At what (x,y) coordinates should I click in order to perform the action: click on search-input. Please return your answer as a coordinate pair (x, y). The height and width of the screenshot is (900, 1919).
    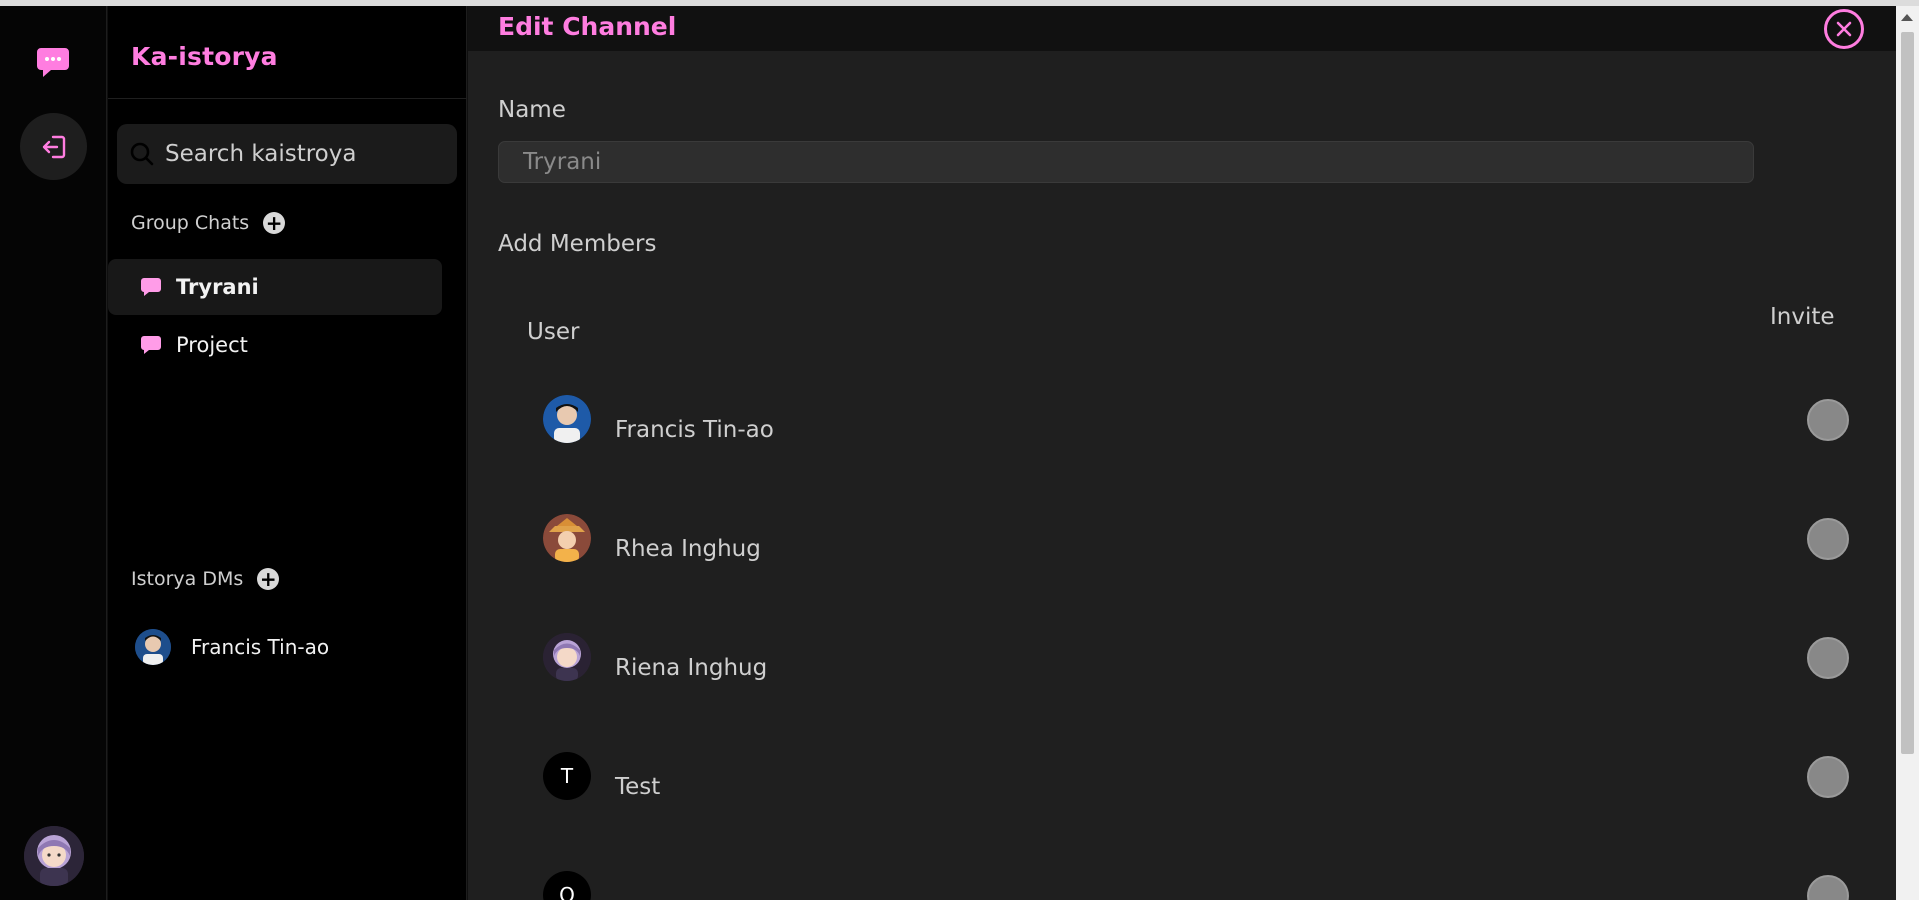
    Looking at the image, I should click on (305, 154).